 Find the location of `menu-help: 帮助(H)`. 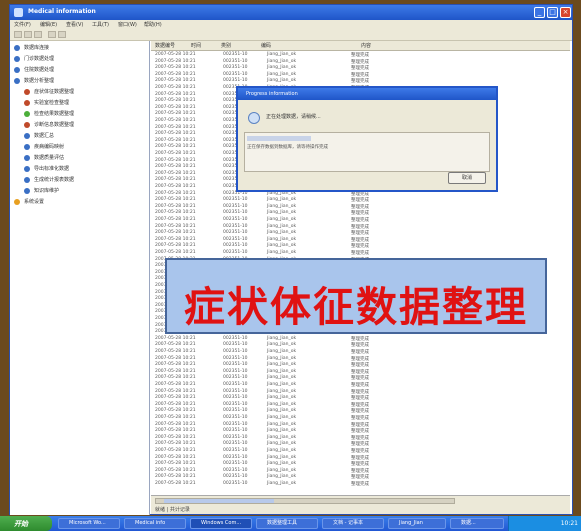

menu-help: 帮助(H) is located at coordinates (153, 24).